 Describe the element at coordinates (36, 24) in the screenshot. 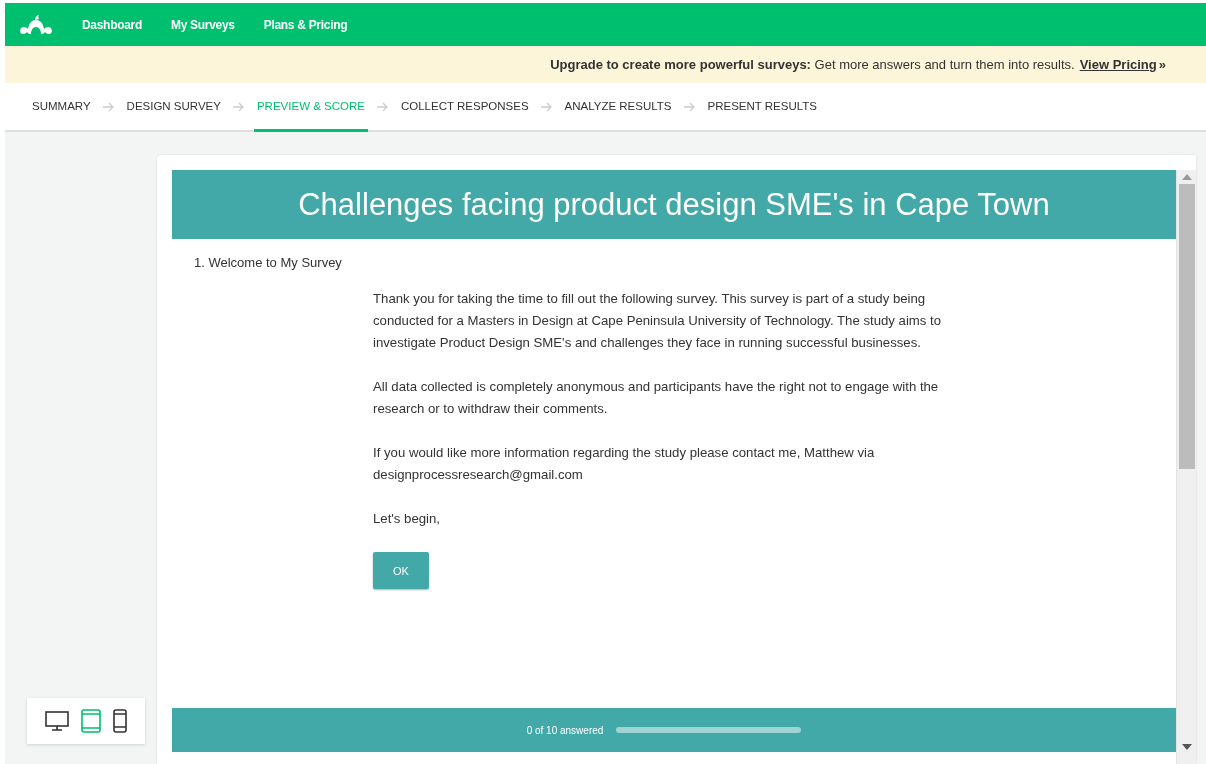

I see `logo-icon` at that location.